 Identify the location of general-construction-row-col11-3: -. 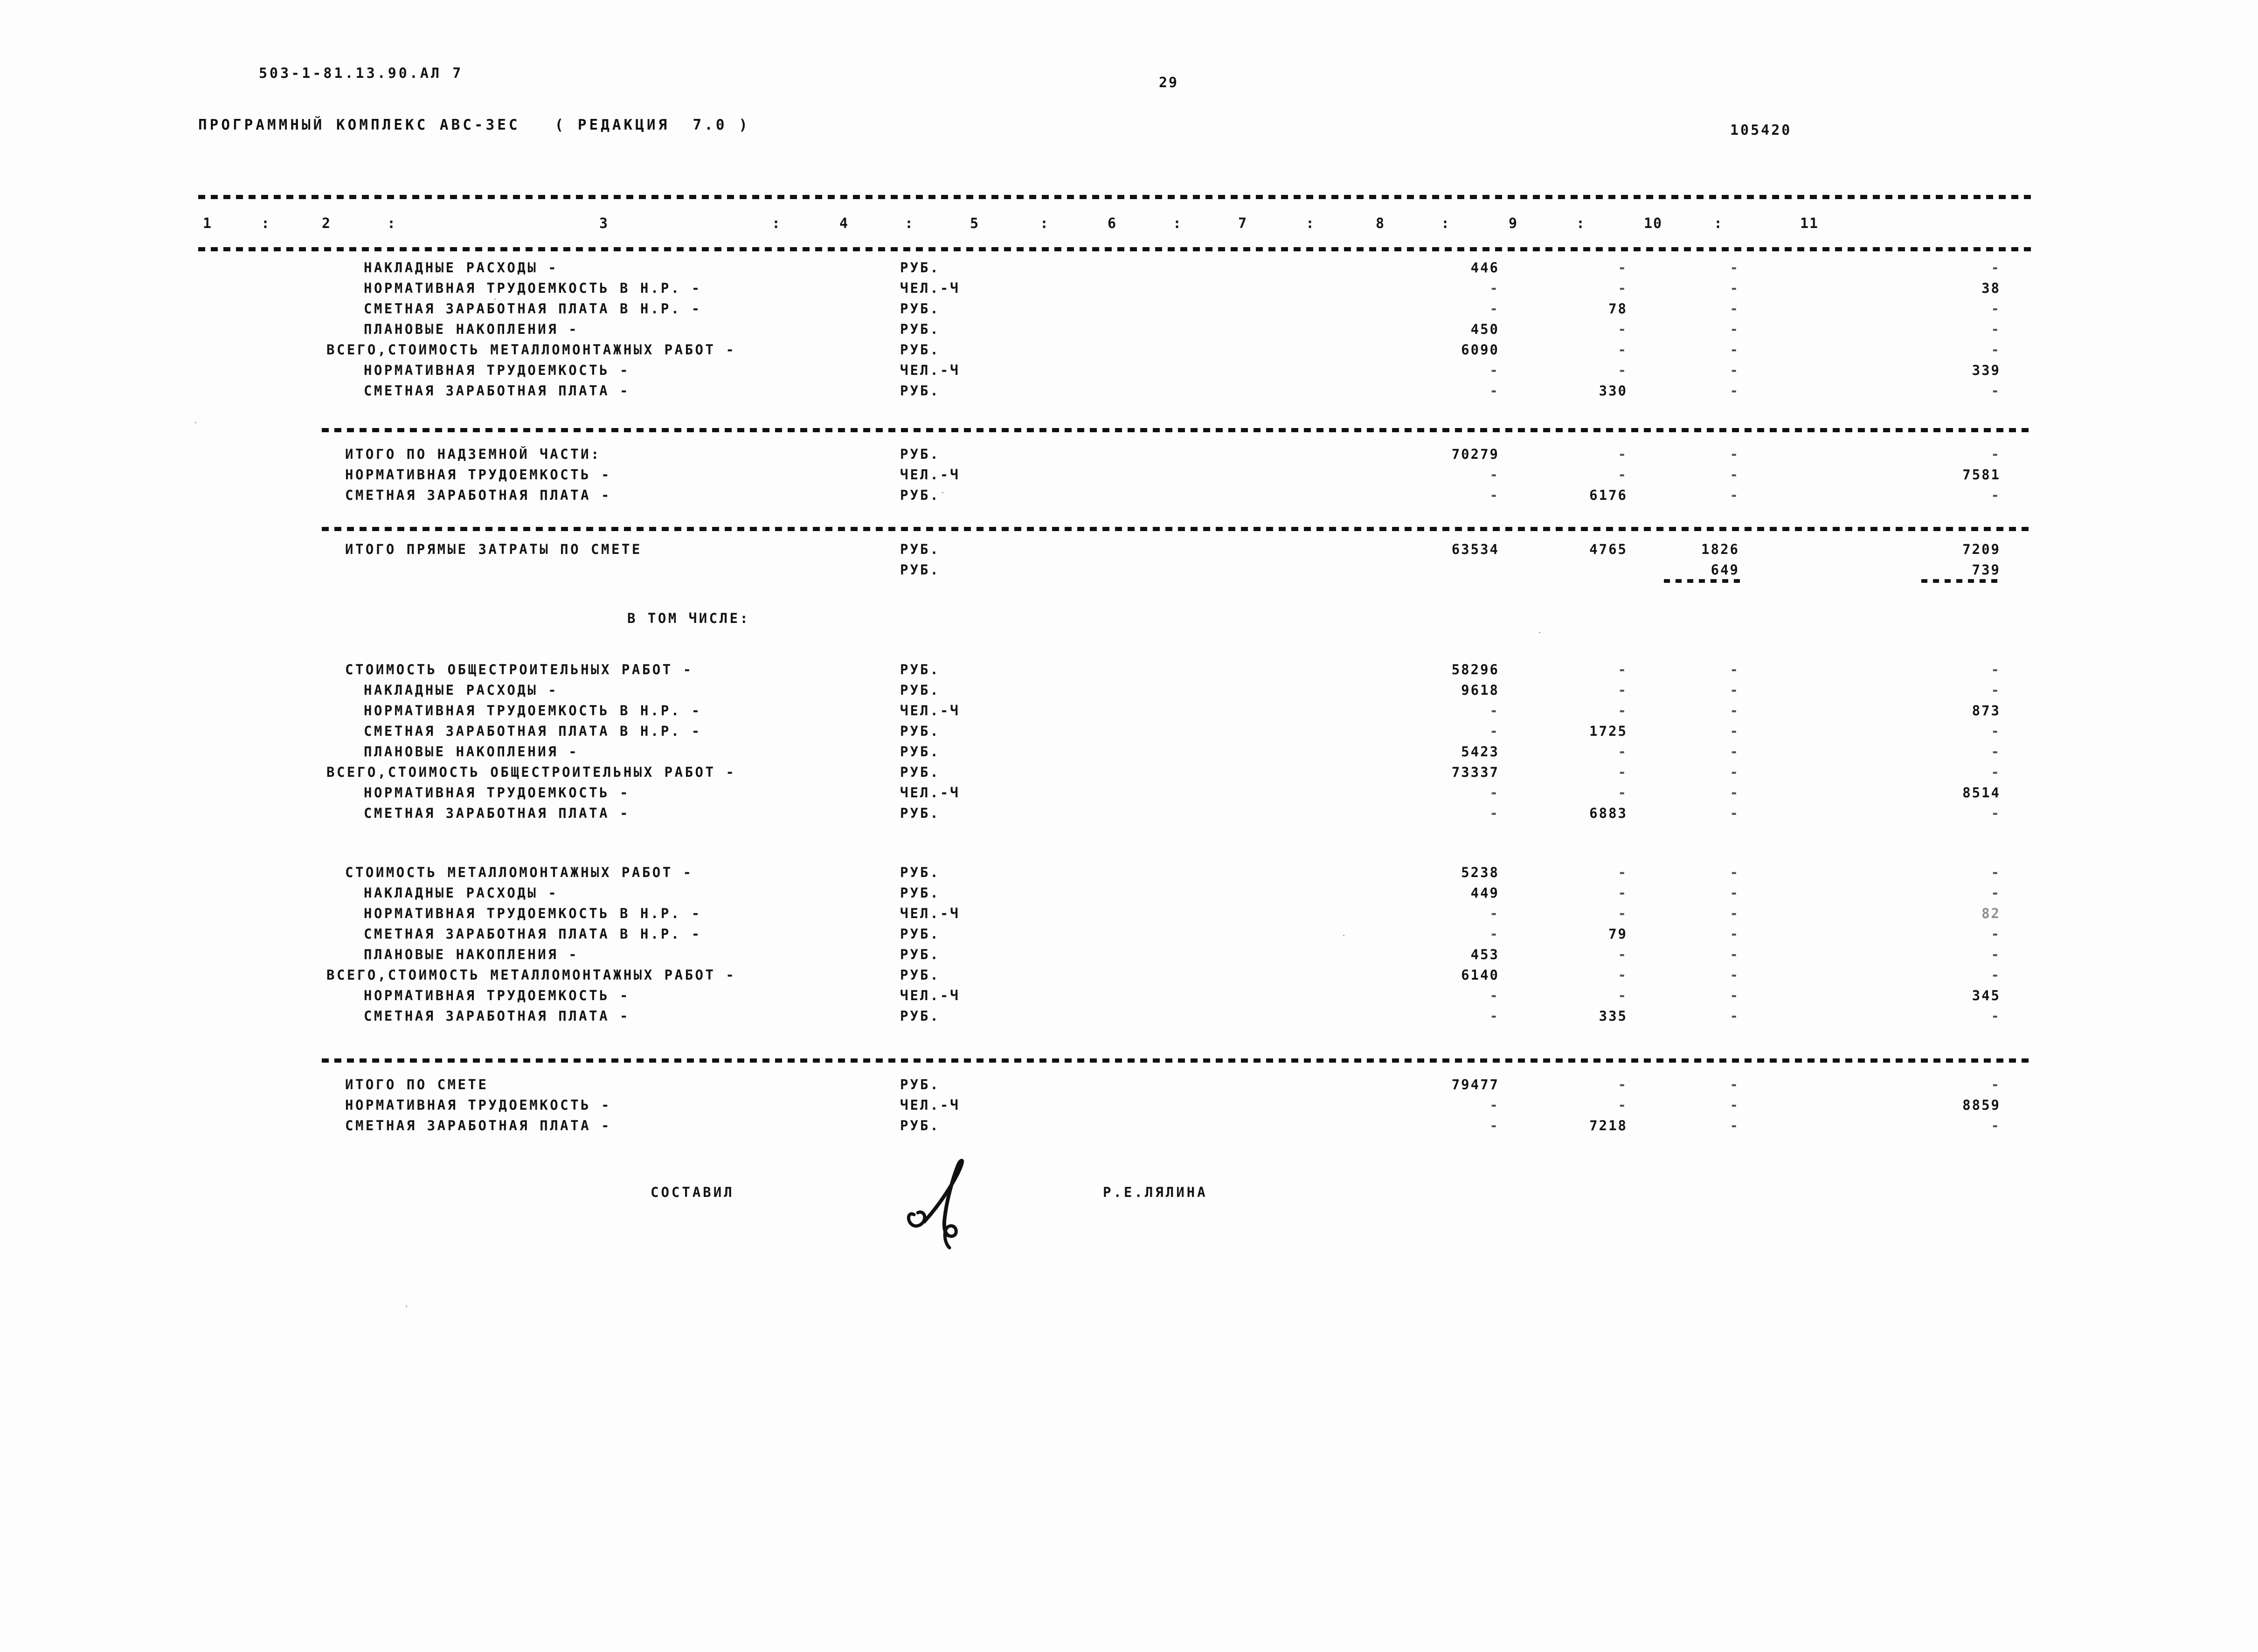
(1996, 731).